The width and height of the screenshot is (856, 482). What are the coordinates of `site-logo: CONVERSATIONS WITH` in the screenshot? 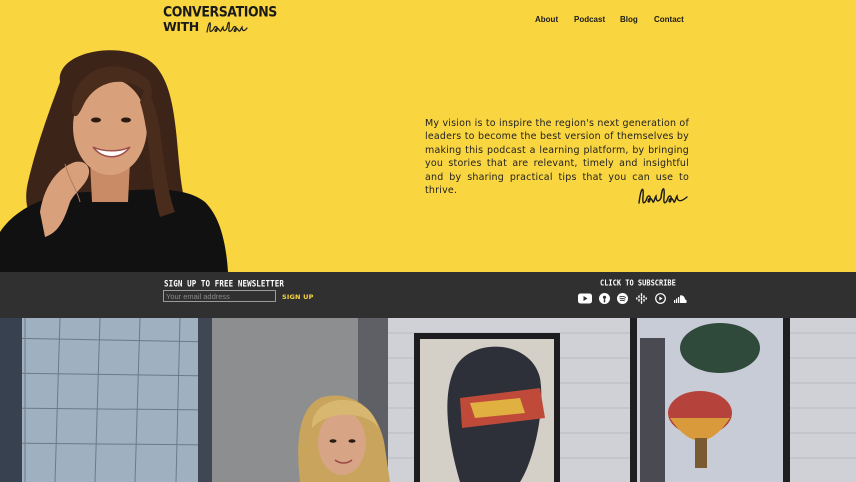 It's located at (220, 19).